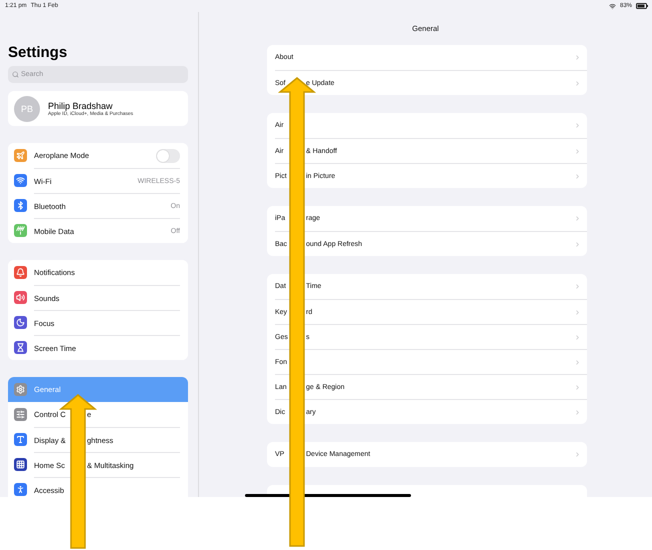  Describe the element at coordinates (27, 109) in the screenshot. I see `avatar: PB` at that location.